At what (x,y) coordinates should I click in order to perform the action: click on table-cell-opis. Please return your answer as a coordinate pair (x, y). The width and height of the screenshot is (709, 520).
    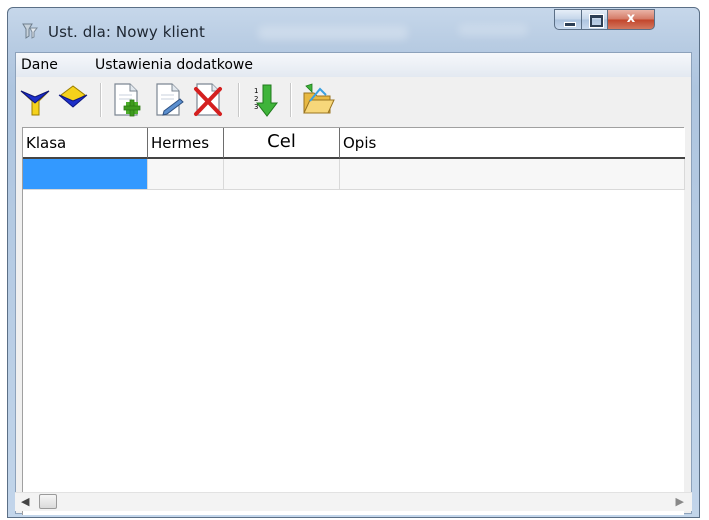
    Looking at the image, I should click on (512, 174).